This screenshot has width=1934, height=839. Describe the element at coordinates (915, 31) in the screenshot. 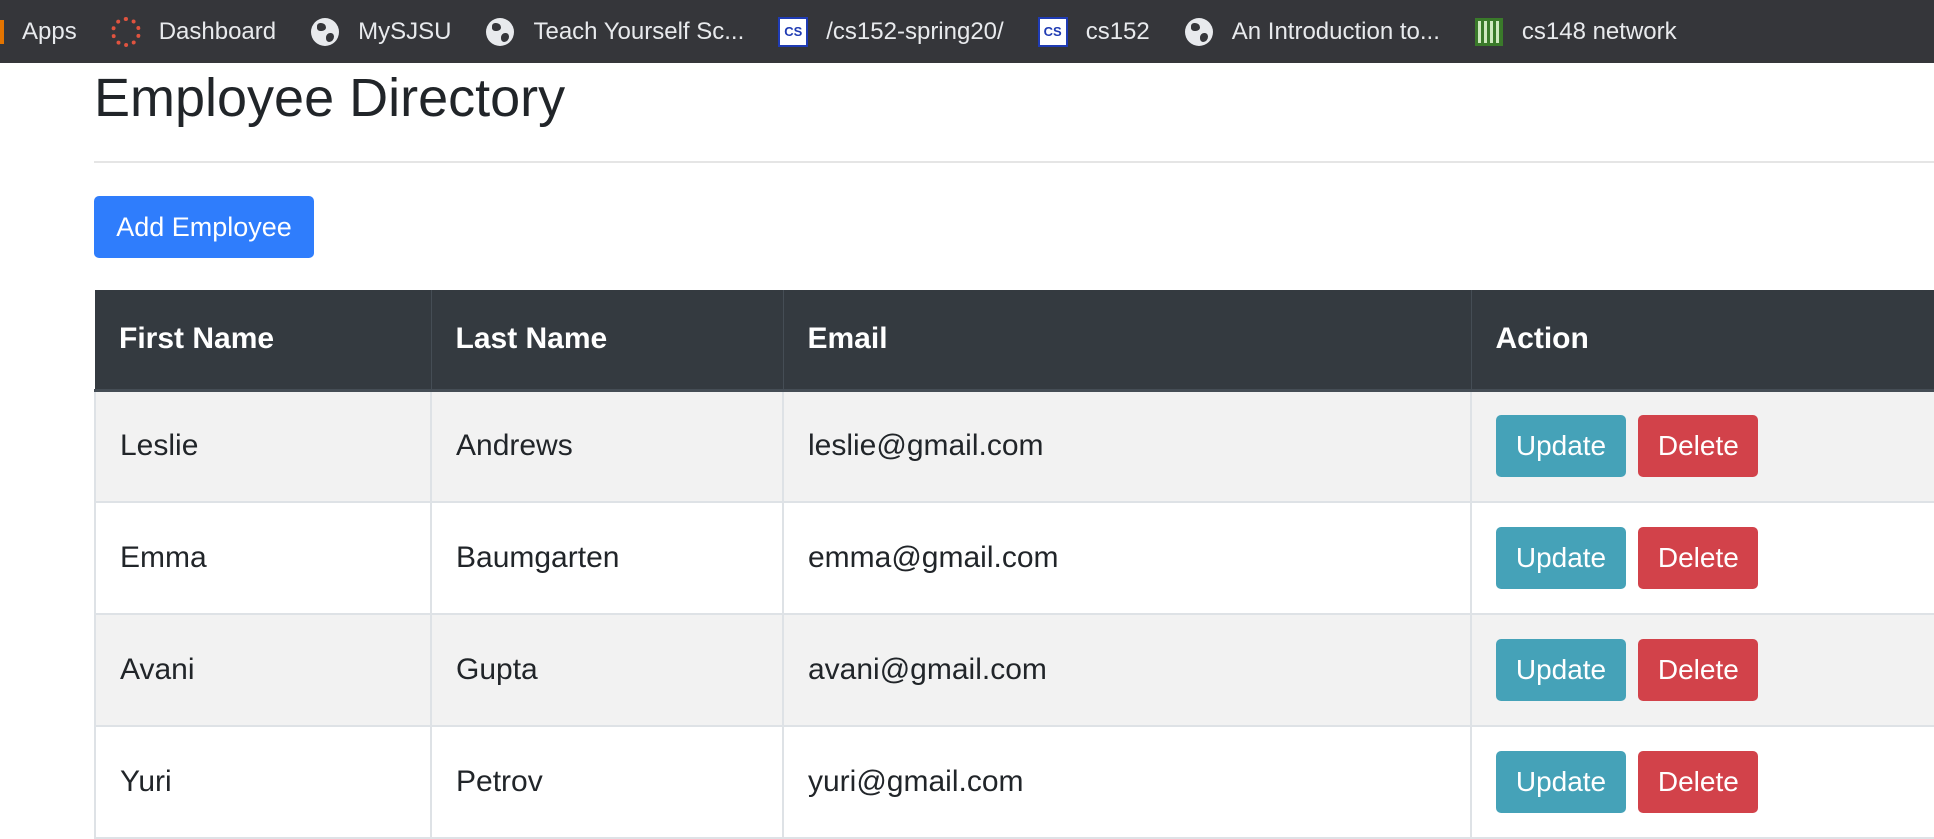

I see `bookmark-label: /cs152-spring20/` at that location.